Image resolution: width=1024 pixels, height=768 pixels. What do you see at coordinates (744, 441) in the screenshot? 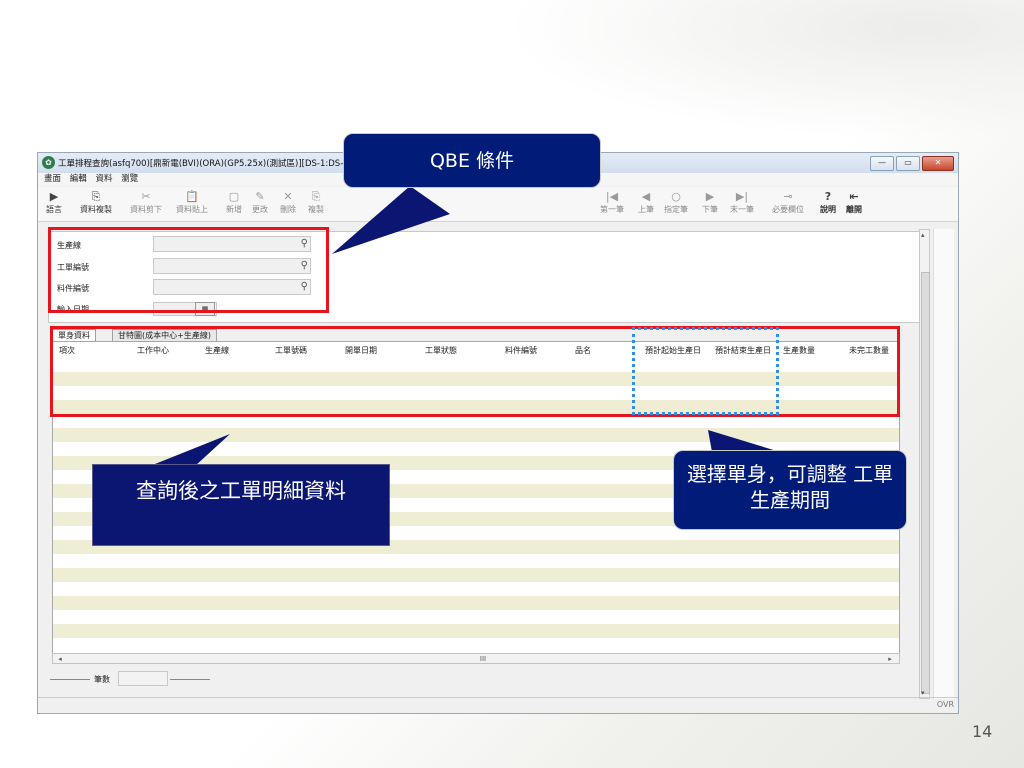
I see `select-callout-pointer` at bounding box center [744, 441].